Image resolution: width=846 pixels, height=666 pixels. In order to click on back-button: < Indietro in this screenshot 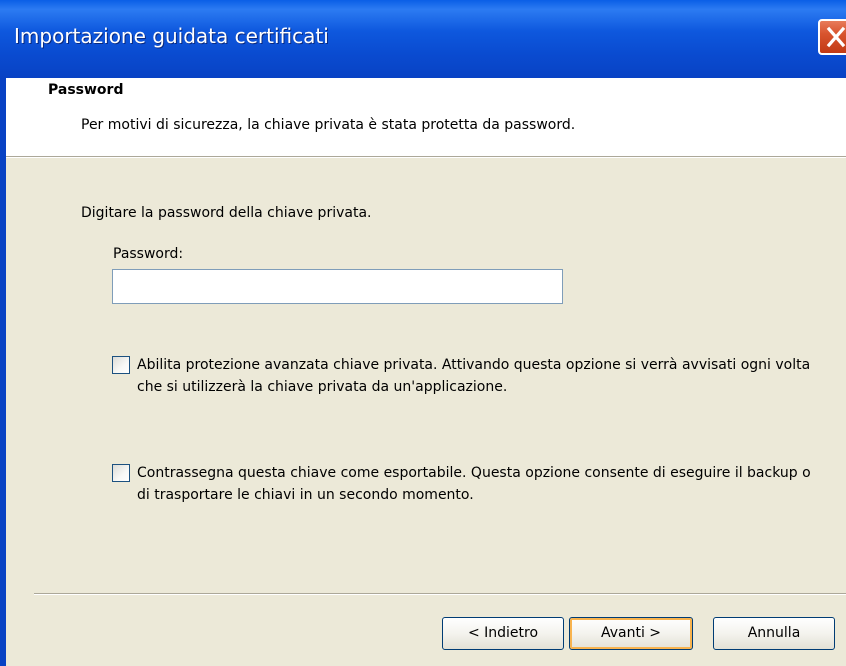, I will do `click(503, 633)`.